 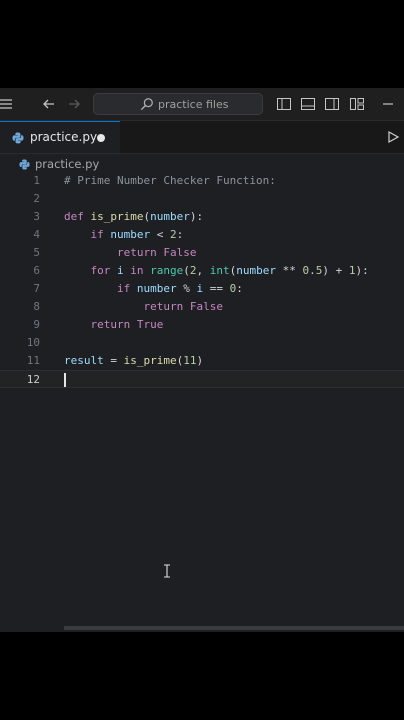 I want to click on line-number: 7, so click(x=36, y=288).